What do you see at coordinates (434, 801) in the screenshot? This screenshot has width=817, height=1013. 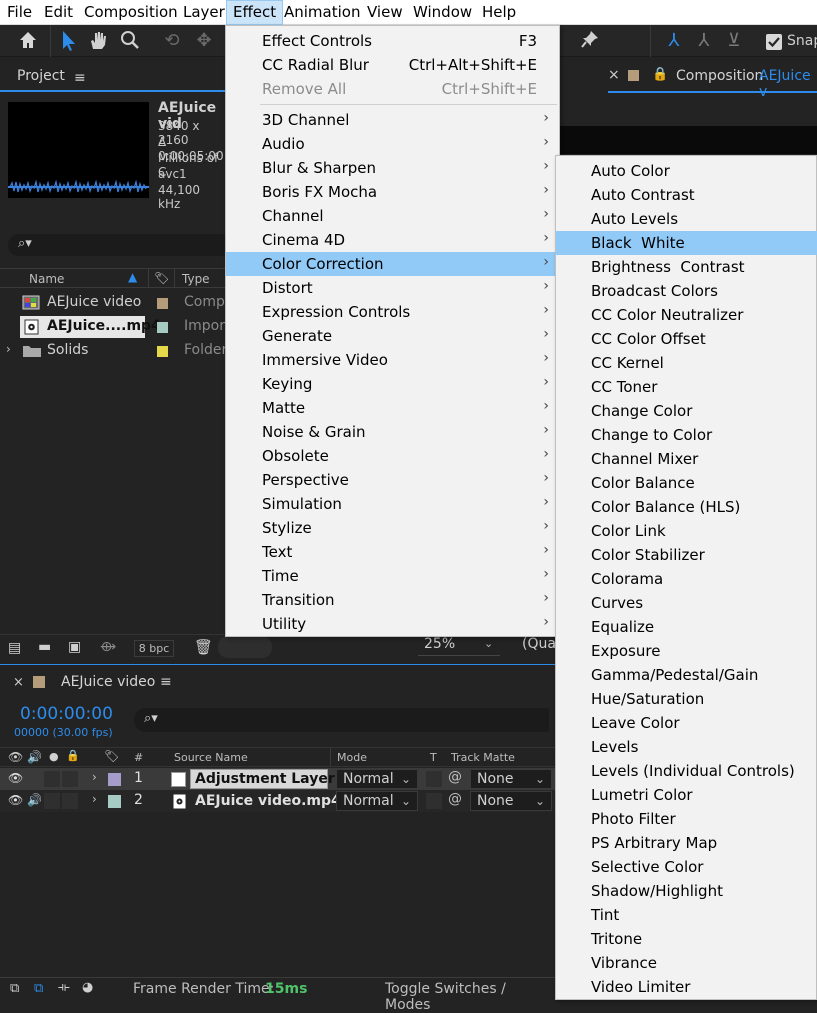 I see `preserve-transparency-switch` at bounding box center [434, 801].